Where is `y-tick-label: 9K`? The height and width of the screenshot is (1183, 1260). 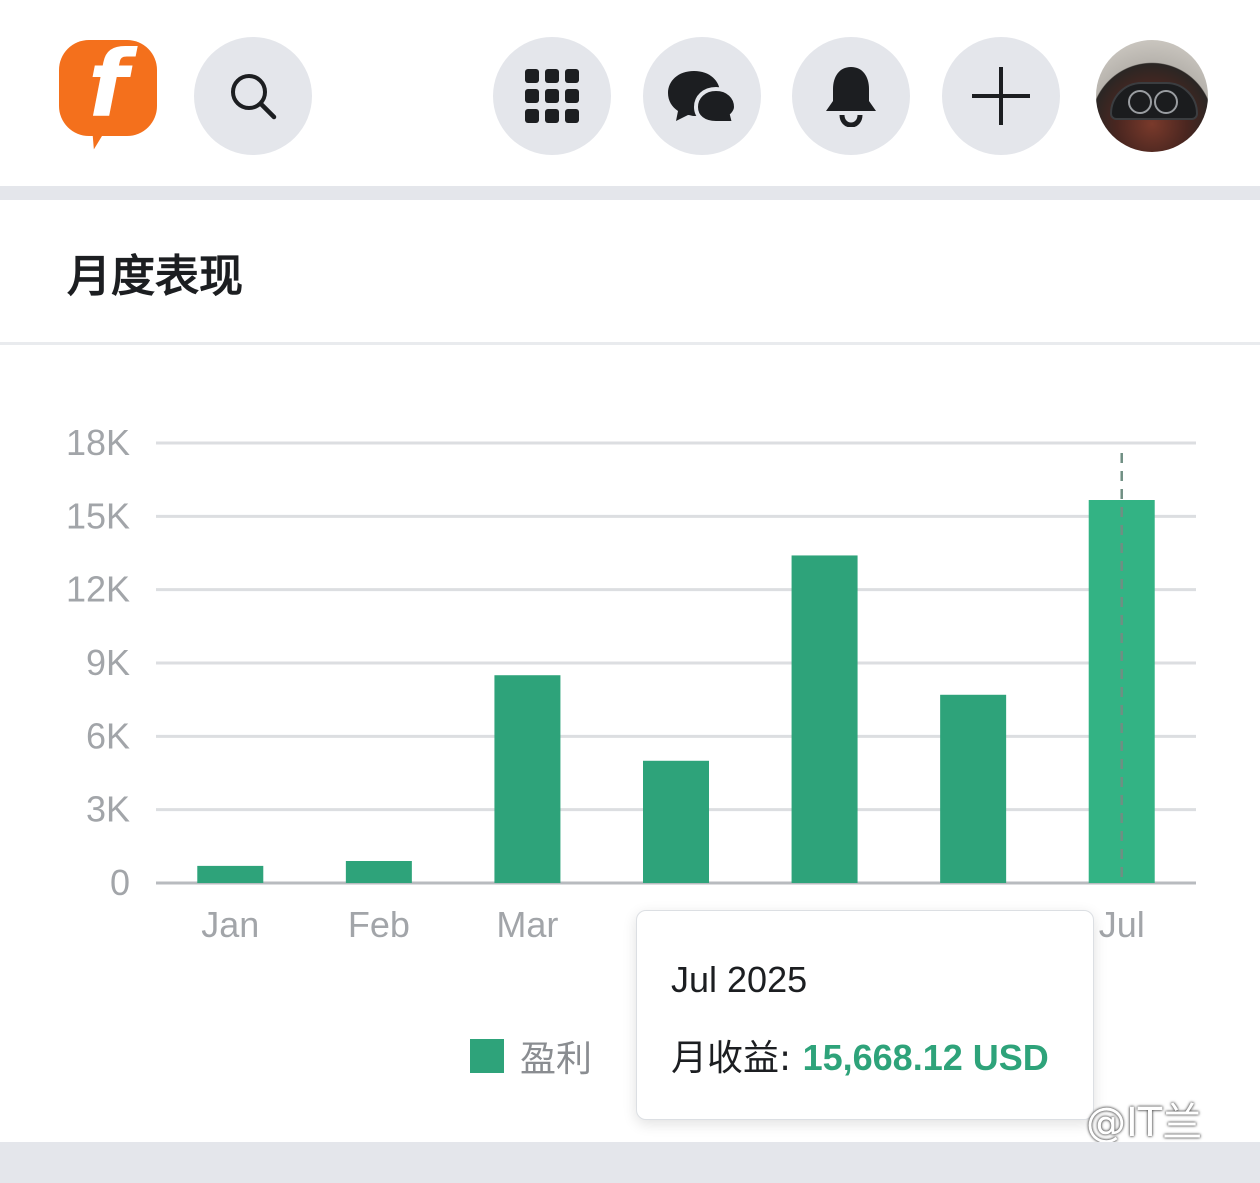
y-tick-label: 9K is located at coordinates (108, 662).